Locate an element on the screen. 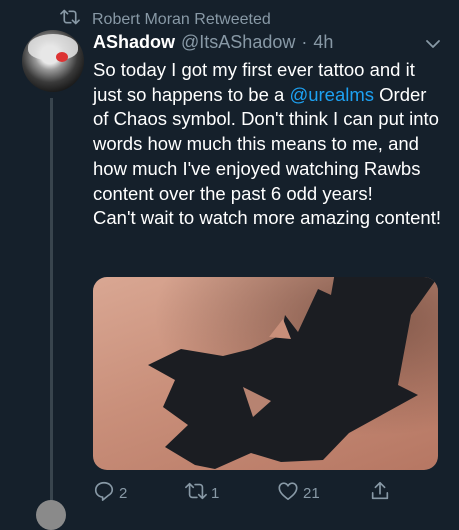 This screenshot has width=459, height=530. share-button is located at coordinates (380, 493).